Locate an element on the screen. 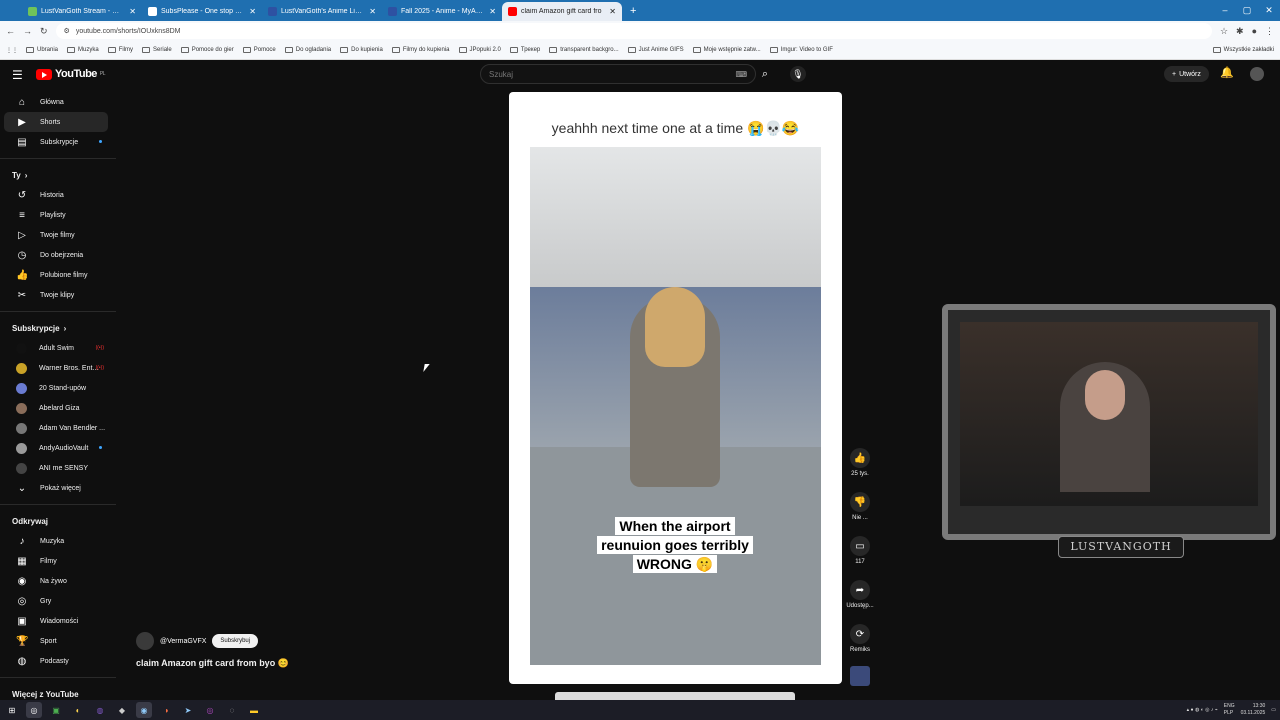 Image resolution: width=1280 pixels, height=720 pixels. site-info-icon: ⚙ is located at coordinates (67, 31).